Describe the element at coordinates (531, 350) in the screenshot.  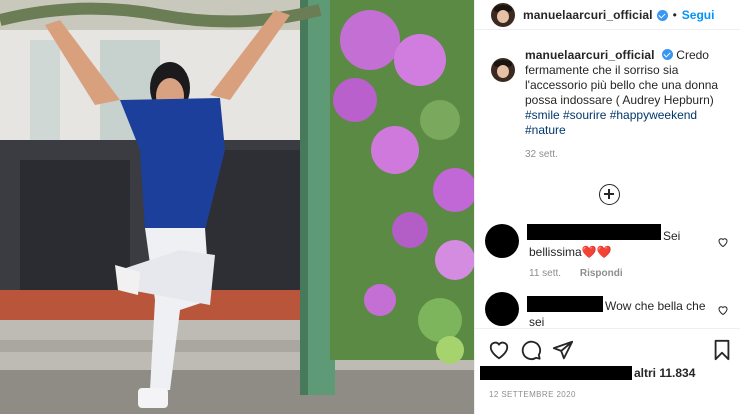
I see `comment-icon` at that location.